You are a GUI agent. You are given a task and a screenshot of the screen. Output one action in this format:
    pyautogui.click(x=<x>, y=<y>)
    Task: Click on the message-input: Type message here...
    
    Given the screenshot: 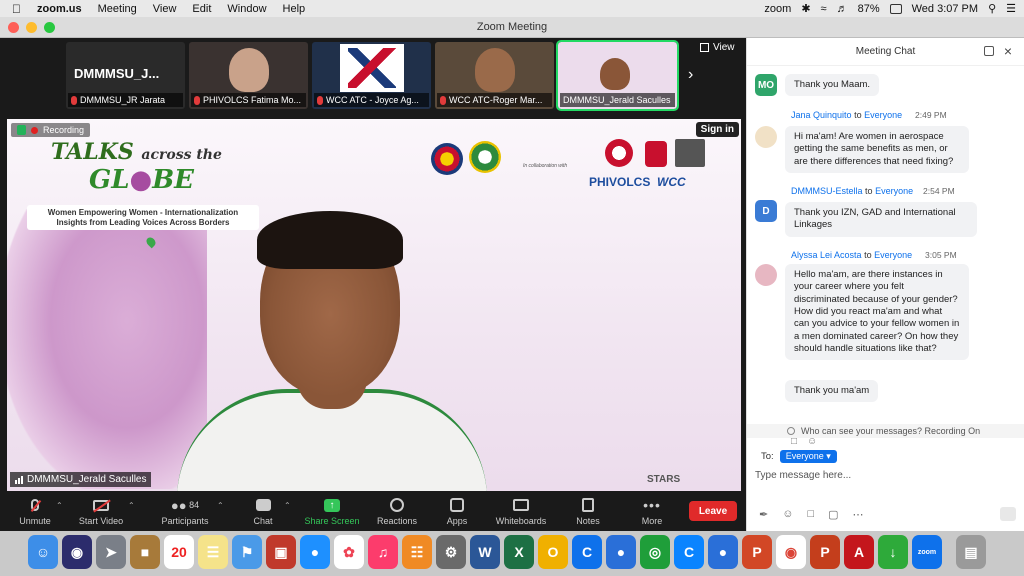 What is the action you would take?
    pyautogui.click(x=803, y=475)
    